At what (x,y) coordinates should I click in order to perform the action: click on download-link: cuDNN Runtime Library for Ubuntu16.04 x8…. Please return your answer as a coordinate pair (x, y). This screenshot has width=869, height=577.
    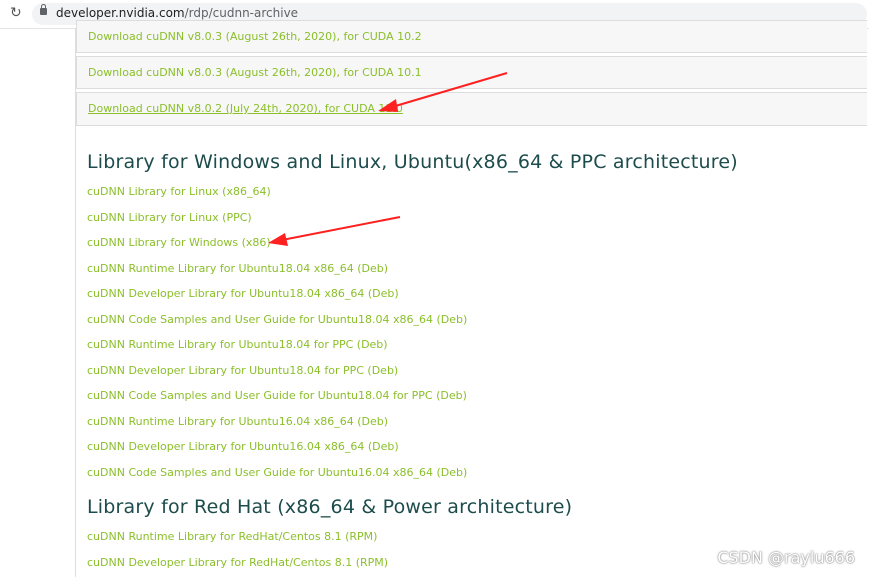
    Looking at the image, I should click on (237, 421).